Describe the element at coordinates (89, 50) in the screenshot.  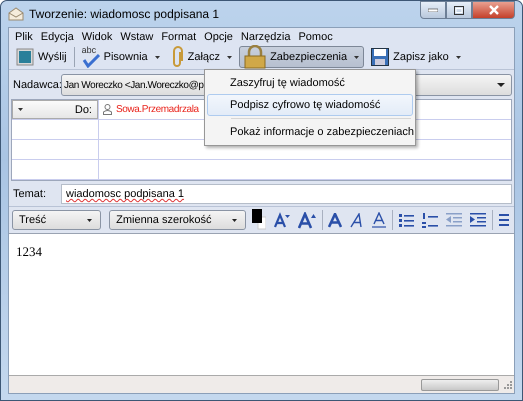
I see `icon-label: abc` at that location.